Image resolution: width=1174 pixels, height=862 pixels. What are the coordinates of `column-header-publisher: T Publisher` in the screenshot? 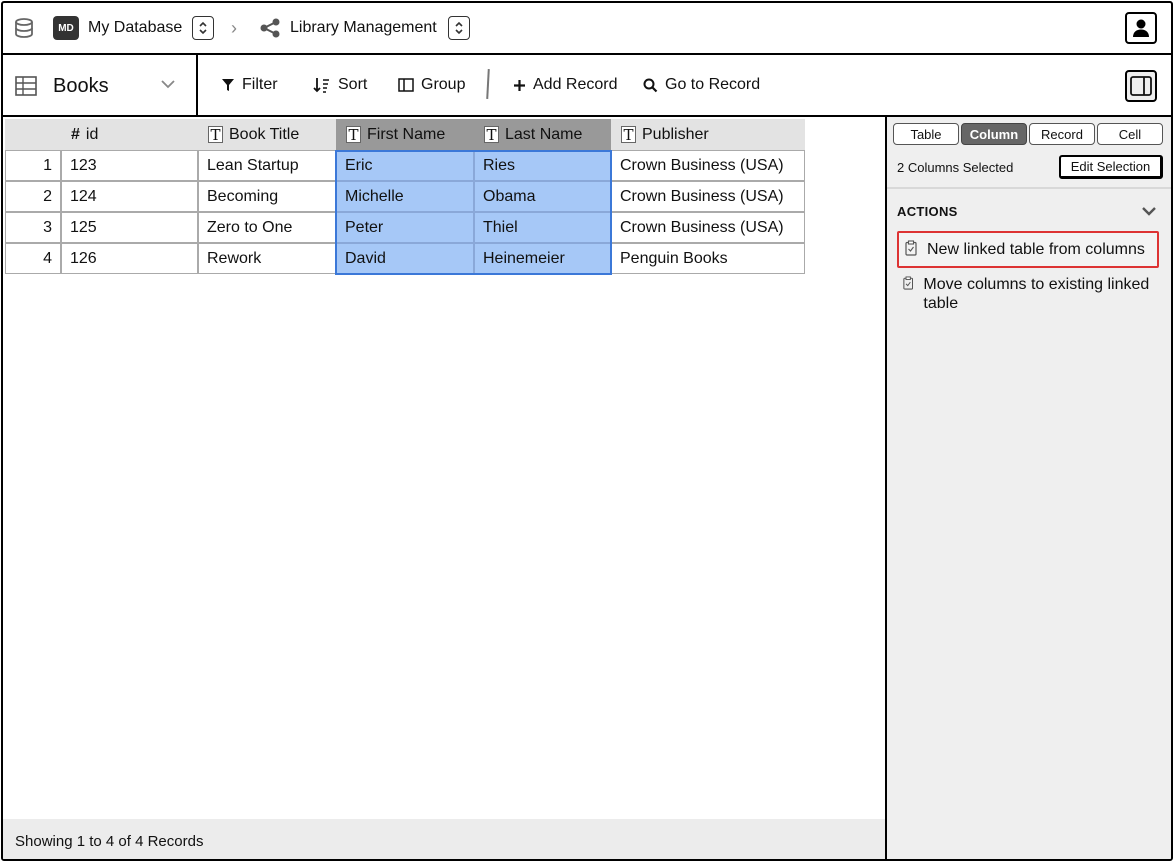 It's located at (708, 134).